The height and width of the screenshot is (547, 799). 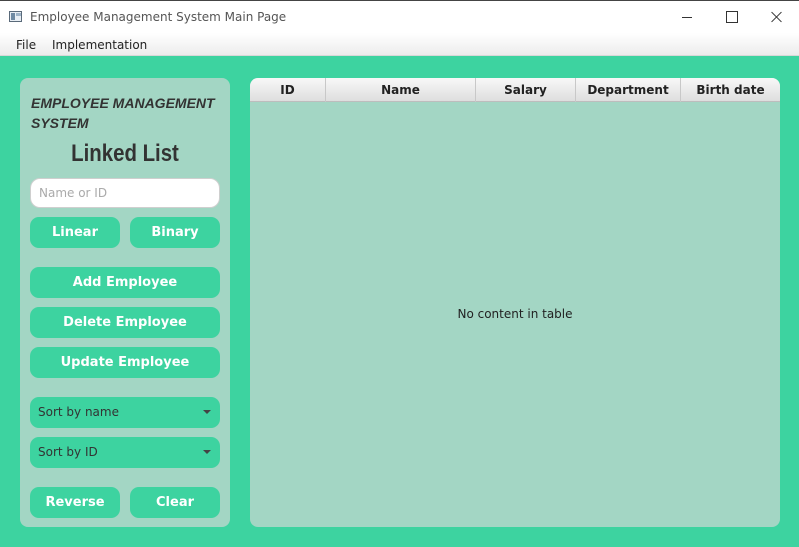 What do you see at coordinates (399, 44) in the screenshot?
I see `menu-bar: File Implementation` at bounding box center [399, 44].